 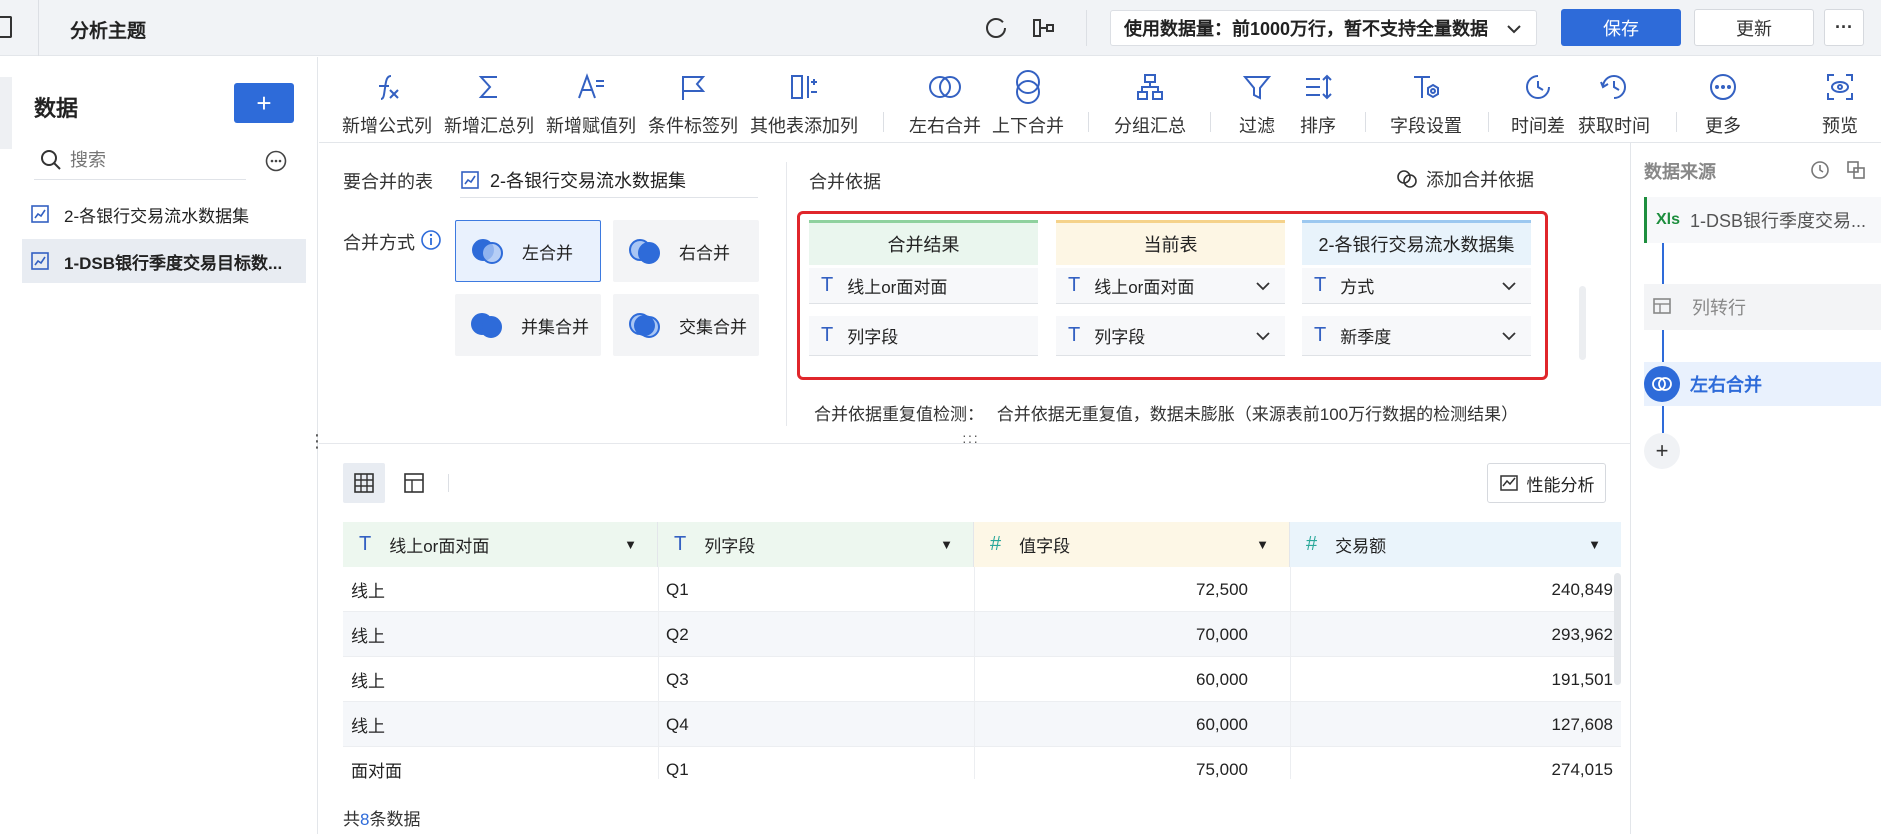 What do you see at coordinates (6, 27) in the screenshot?
I see `collapse-icon` at bounding box center [6, 27].